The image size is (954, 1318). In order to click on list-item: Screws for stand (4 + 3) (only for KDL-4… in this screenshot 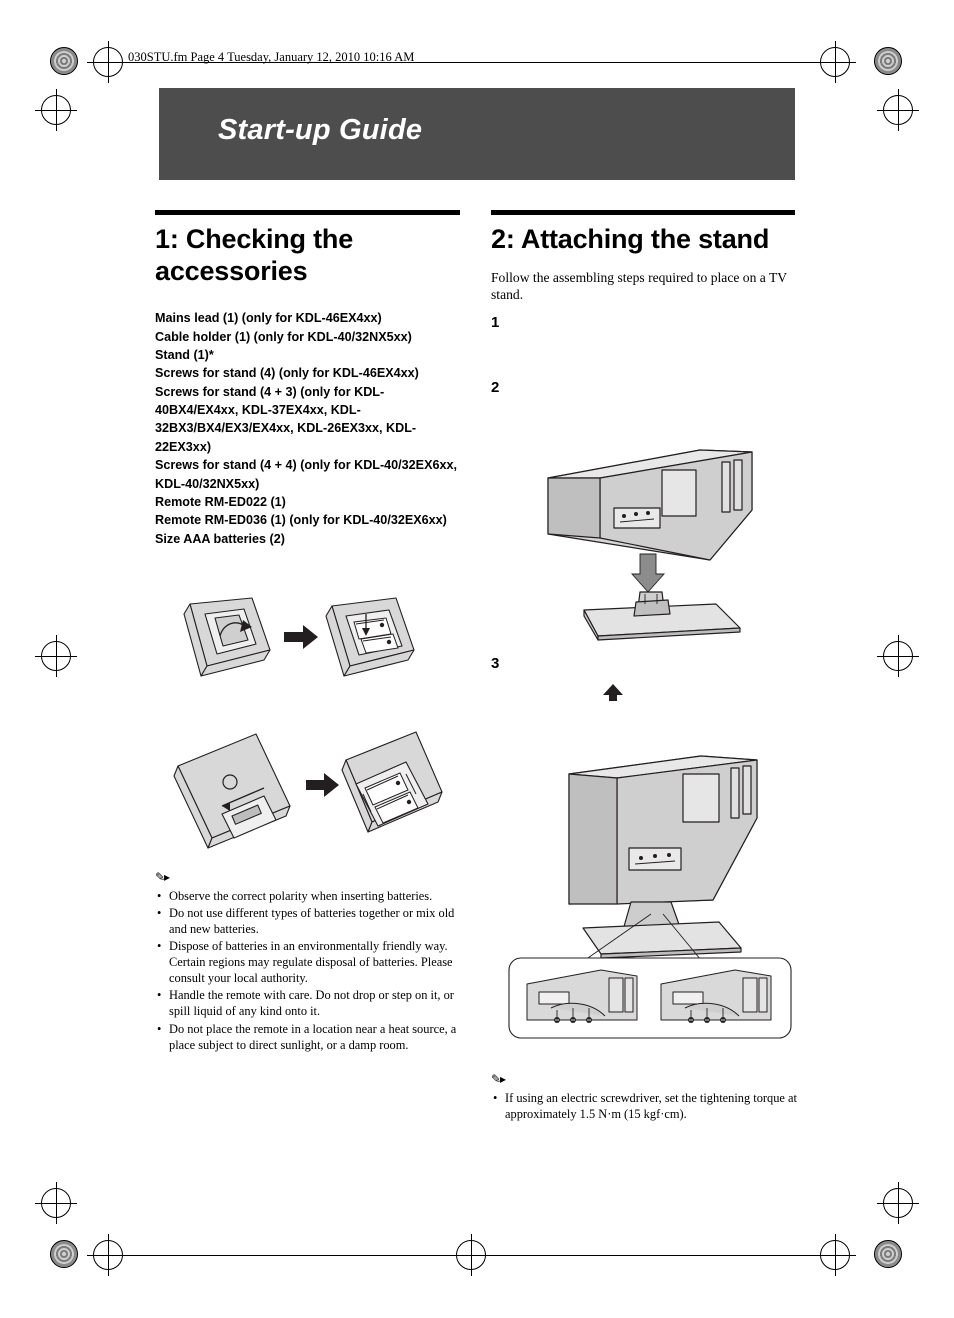, I will do `click(286, 419)`.